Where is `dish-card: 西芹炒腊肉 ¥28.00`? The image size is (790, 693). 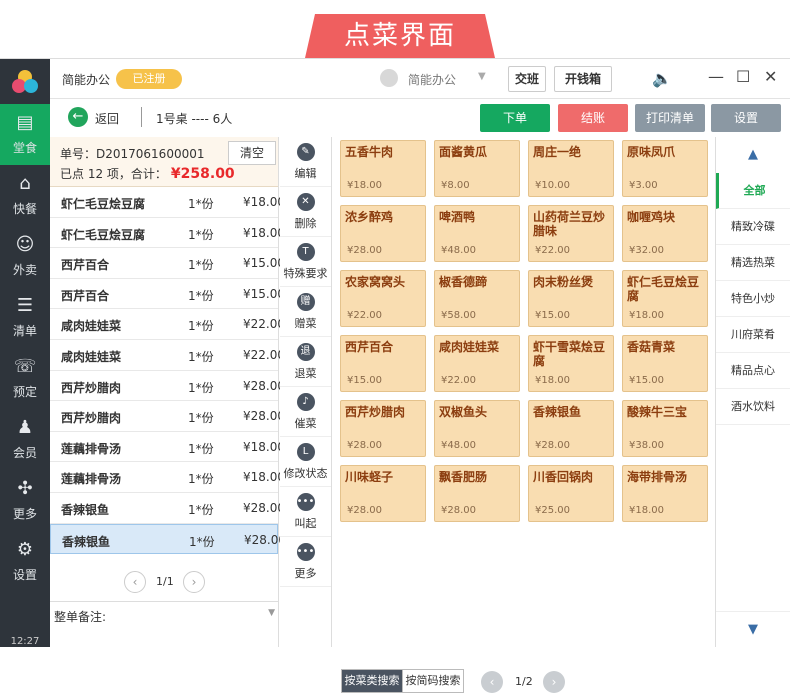
dish-card: 西芹炒腊肉 ¥28.00 is located at coordinates (383, 428).